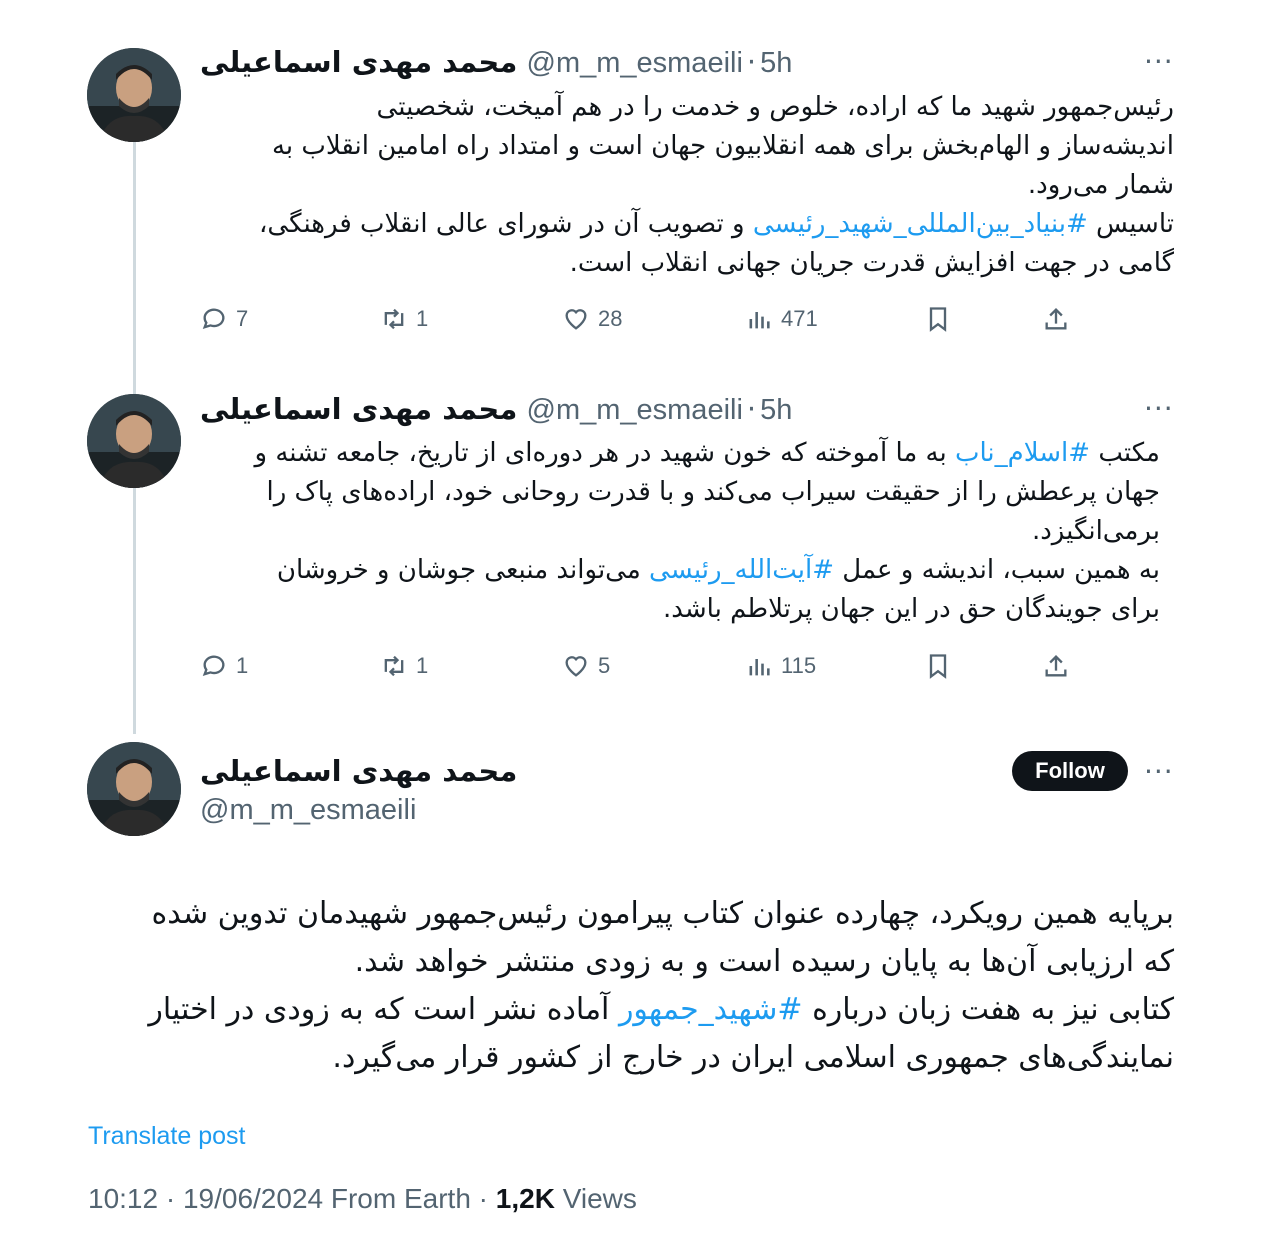  I want to click on views-total: 1,2K, so click(525, 1198).